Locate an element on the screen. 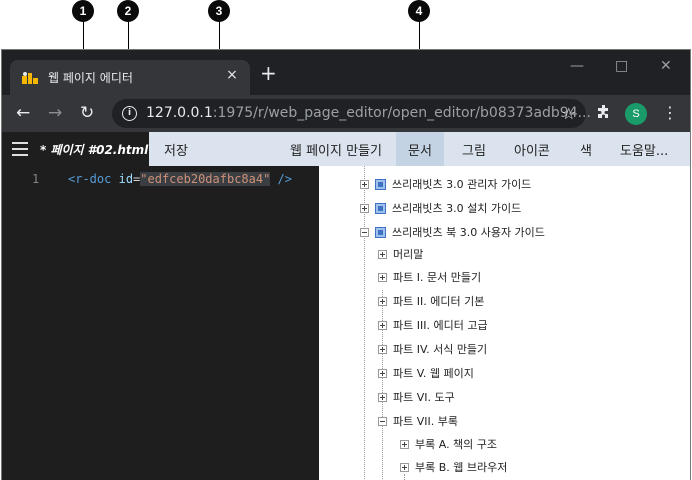  tree-item: 파트 IV. 서식 만들기 is located at coordinates (432, 349).